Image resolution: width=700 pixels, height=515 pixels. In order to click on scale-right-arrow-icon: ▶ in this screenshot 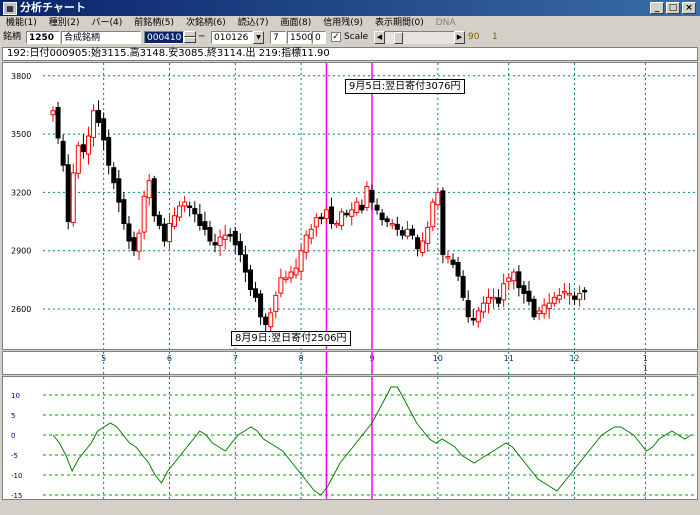, I will do `click(459, 37)`.